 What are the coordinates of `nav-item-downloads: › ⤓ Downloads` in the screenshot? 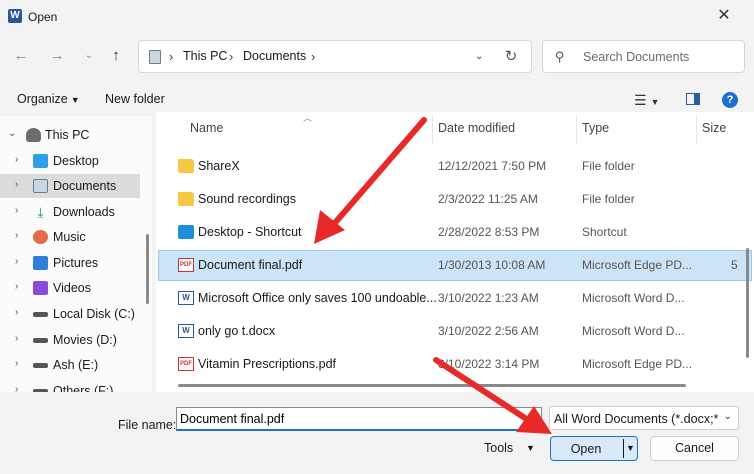 It's located at (70, 212).